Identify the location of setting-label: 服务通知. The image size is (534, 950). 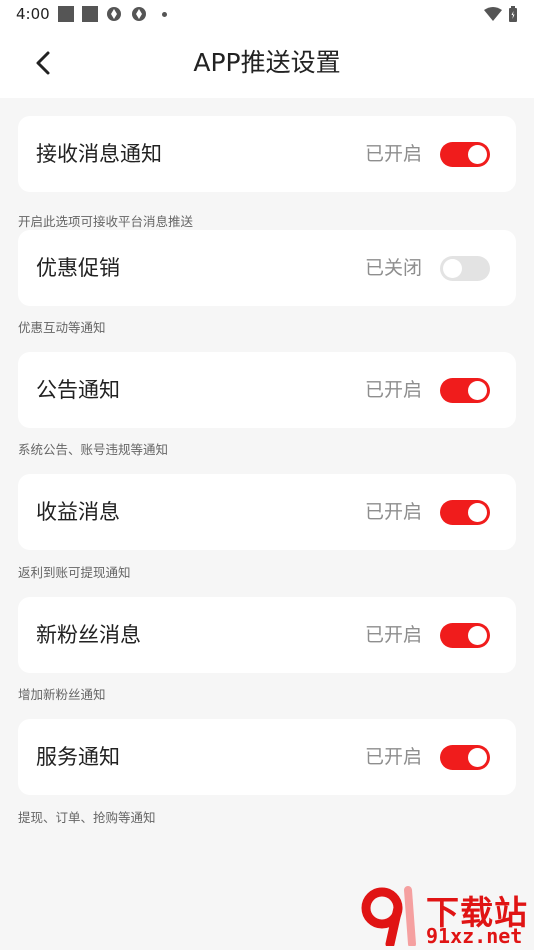
(78, 757).